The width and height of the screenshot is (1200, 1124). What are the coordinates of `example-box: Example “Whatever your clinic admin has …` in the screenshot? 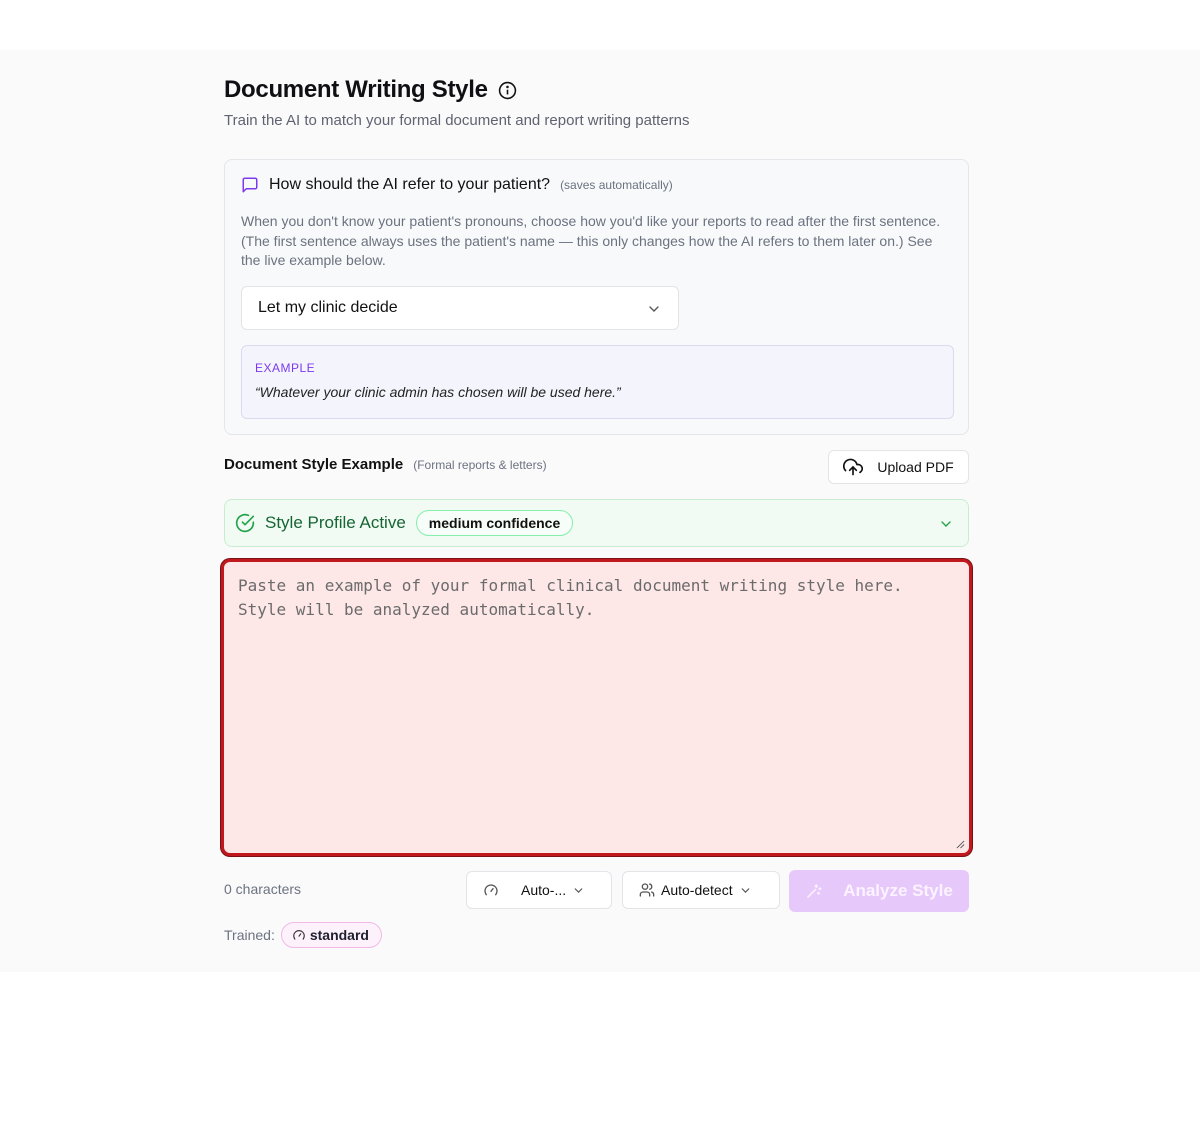 It's located at (597, 382).